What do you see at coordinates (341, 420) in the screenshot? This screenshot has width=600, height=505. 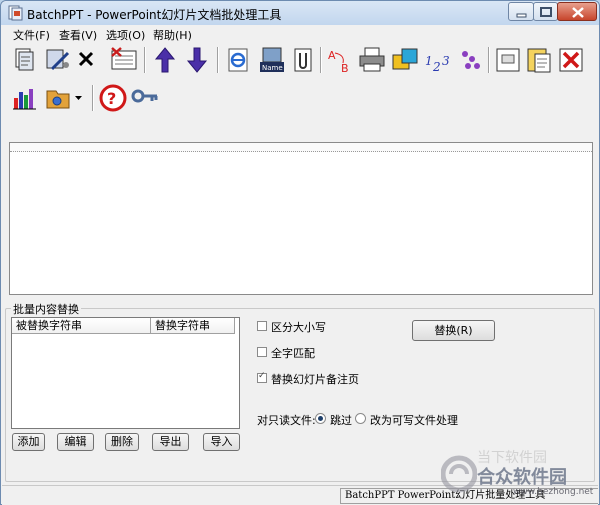 I see `skip-label: 跳过` at bounding box center [341, 420].